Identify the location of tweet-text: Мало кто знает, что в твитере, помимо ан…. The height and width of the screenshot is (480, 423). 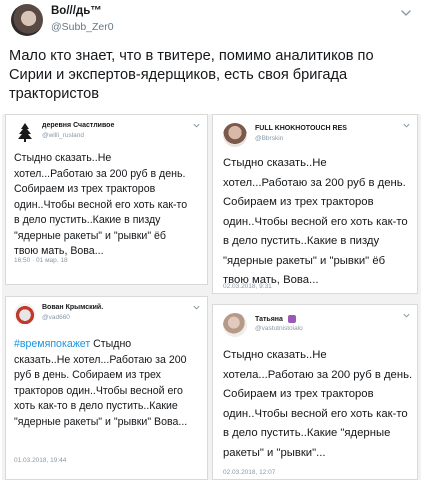
(191, 75).